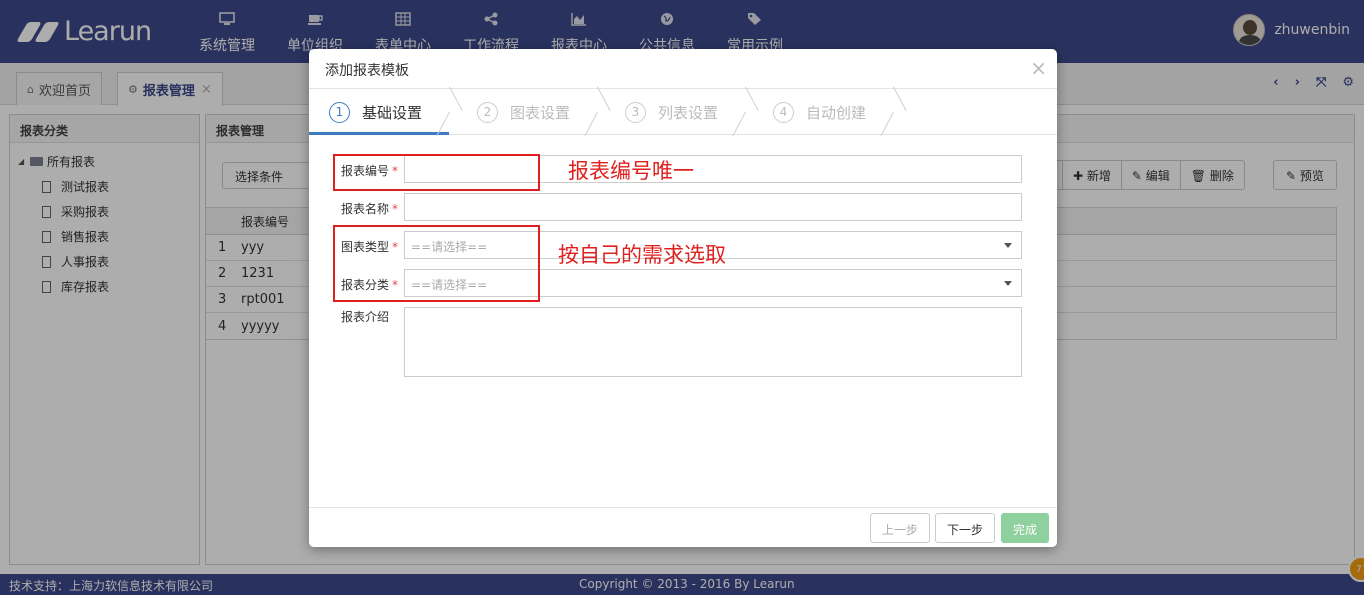 The width and height of the screenshot is (1364, 595). What do you see at coordinates (836, 112) in the screenshot?
I see `step-label: 自动创建` at bounding box center [836, 112].